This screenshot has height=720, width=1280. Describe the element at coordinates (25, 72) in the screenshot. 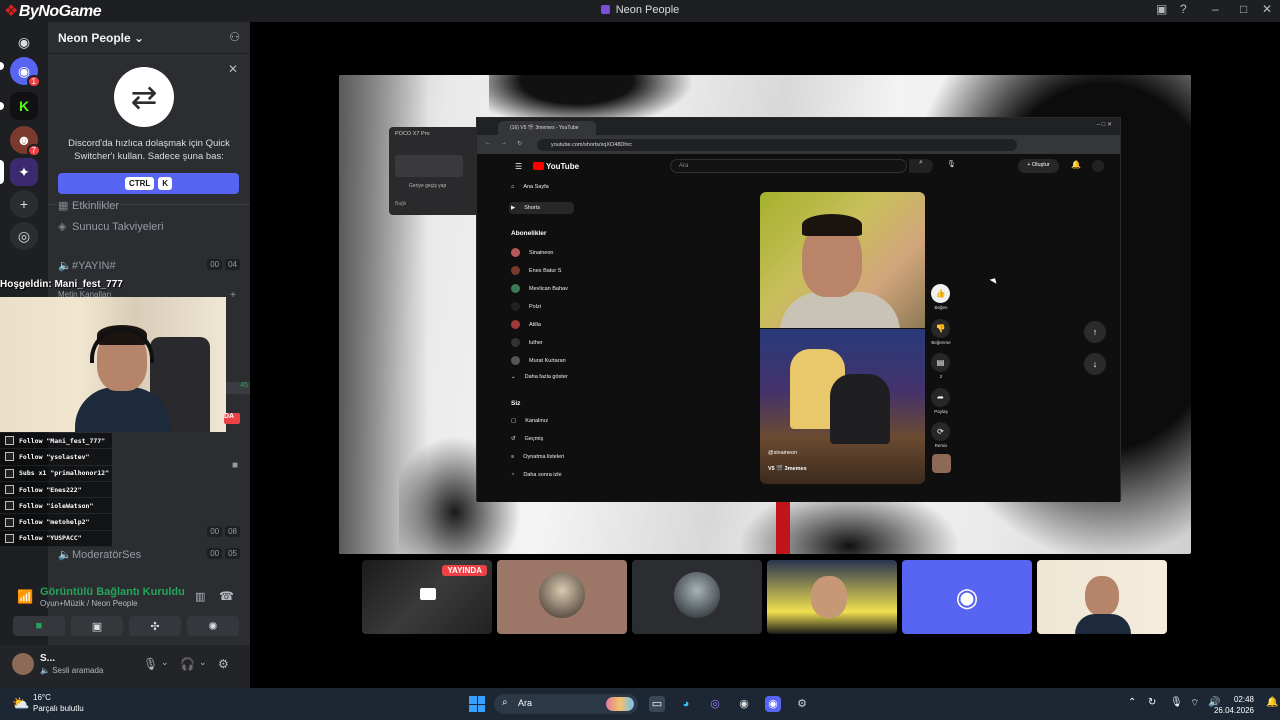

I see `direct-messages-icon: ◉ 1` at that location.